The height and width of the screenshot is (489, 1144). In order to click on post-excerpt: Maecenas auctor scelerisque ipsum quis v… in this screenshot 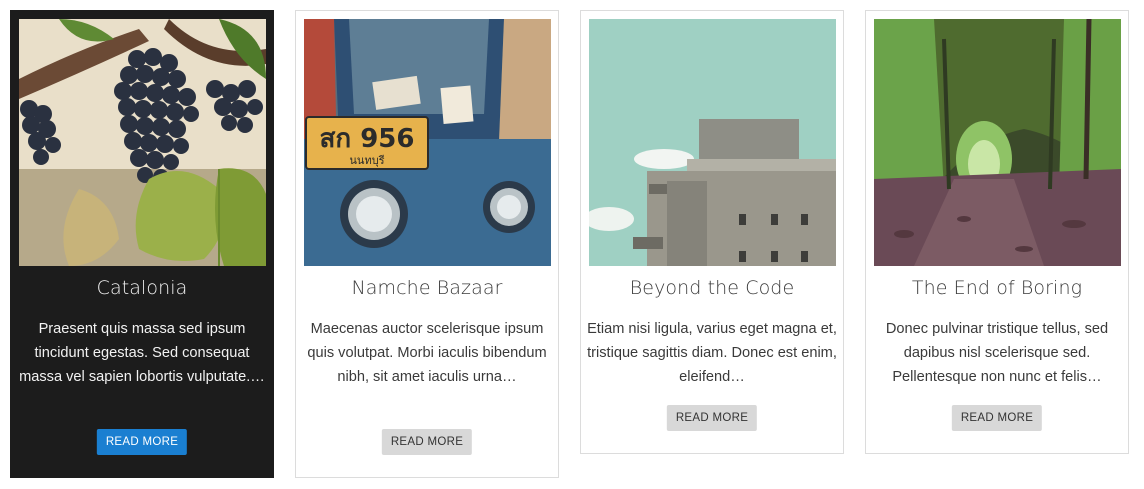, I will do `click(427, 353)`.